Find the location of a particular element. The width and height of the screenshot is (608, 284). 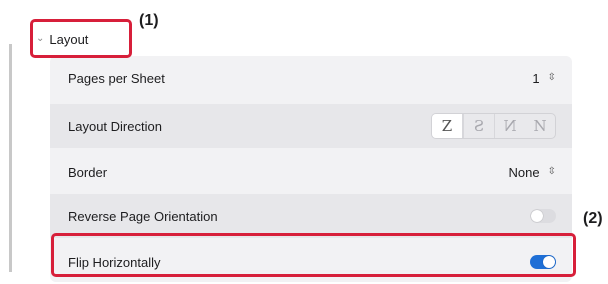

pages-per-sheet-value: 1 is located at coordinates (536, 78).